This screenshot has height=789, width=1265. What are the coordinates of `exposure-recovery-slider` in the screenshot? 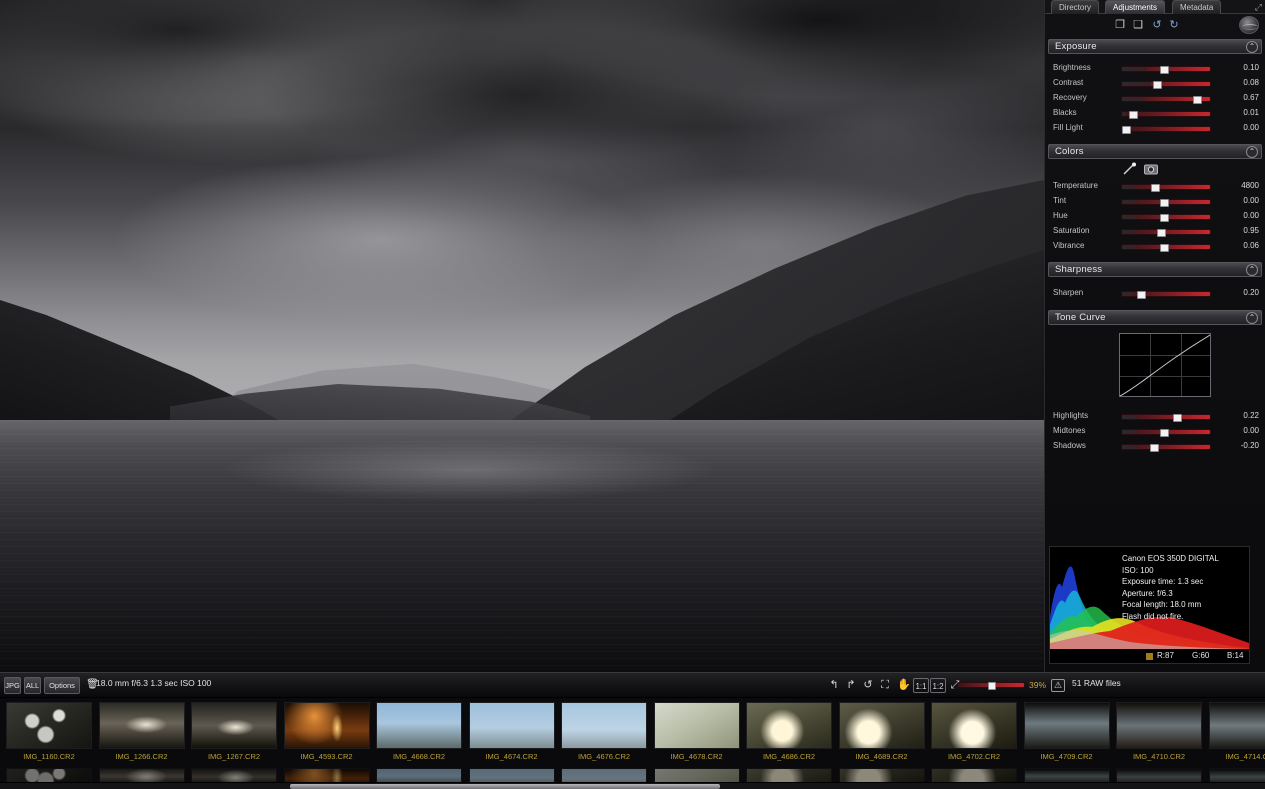 It's located at (1166, 100).